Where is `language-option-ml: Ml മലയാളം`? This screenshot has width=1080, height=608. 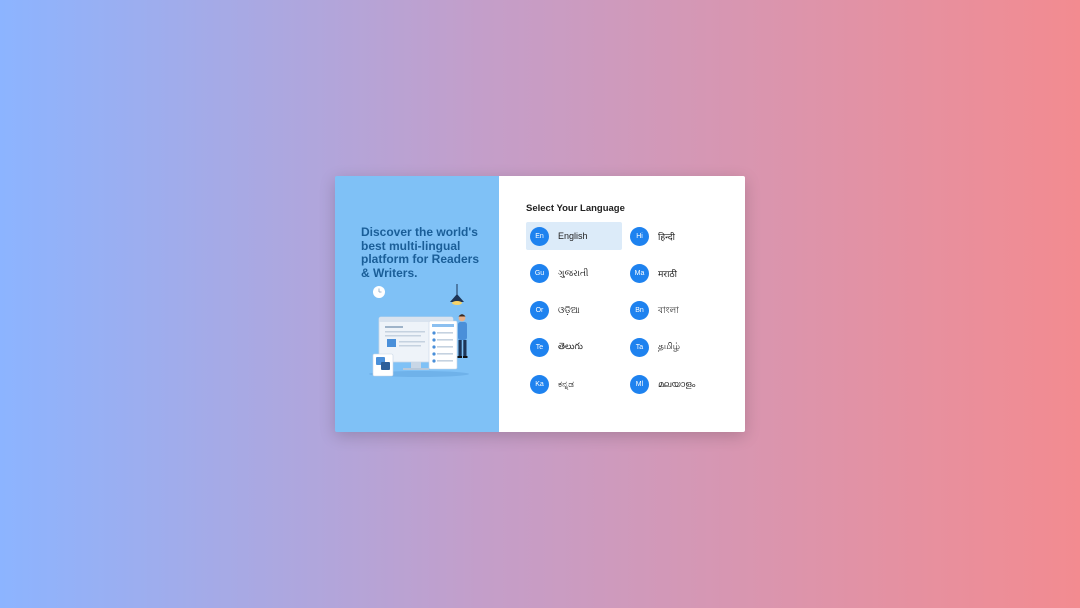
language-option-ml: Ml മലയാളം is located at coordinates (674, 384).